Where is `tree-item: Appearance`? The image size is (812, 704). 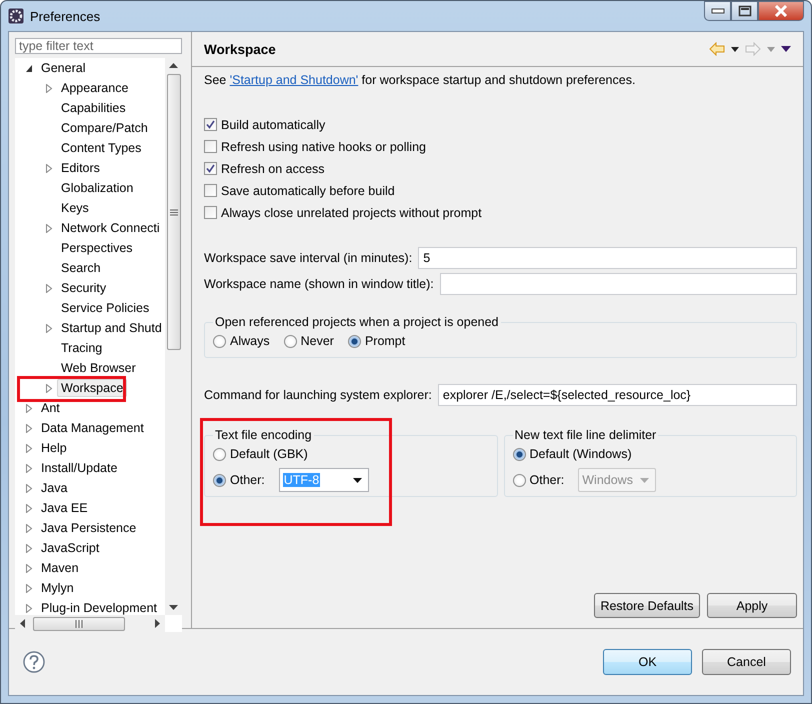 tree-item: Appearance is located at coordinates (94, 88).